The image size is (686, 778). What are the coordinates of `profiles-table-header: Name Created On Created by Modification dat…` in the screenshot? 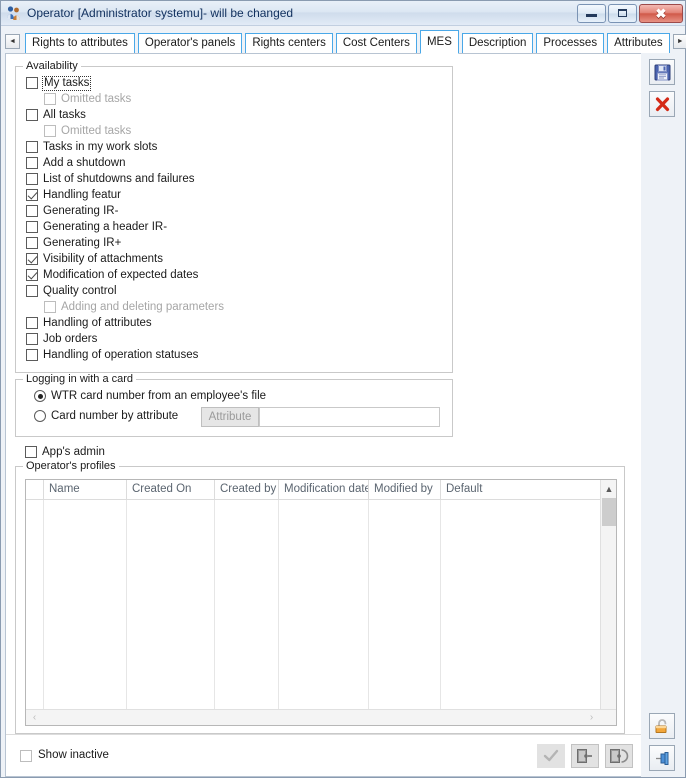 It's located at (321, 490).